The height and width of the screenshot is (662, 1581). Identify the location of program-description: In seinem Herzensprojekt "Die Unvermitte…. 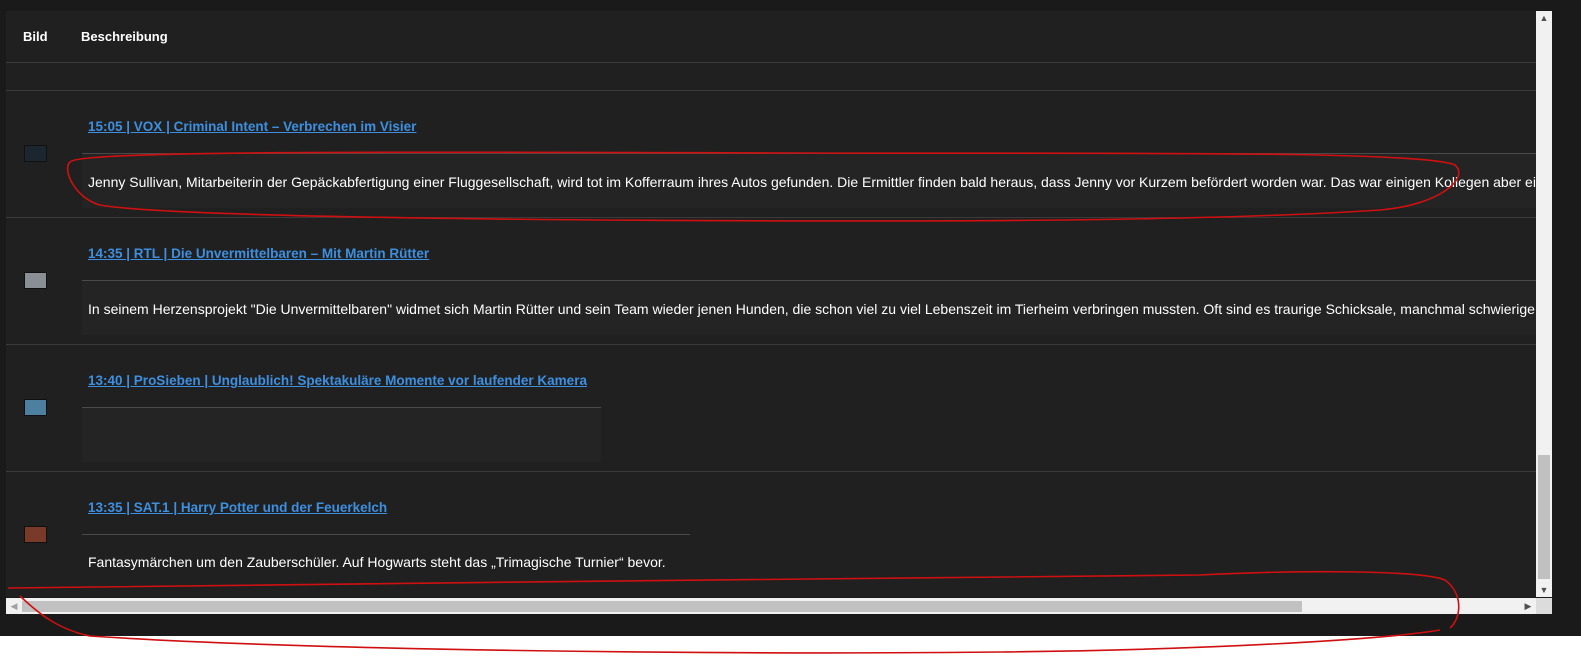
(812, 309).